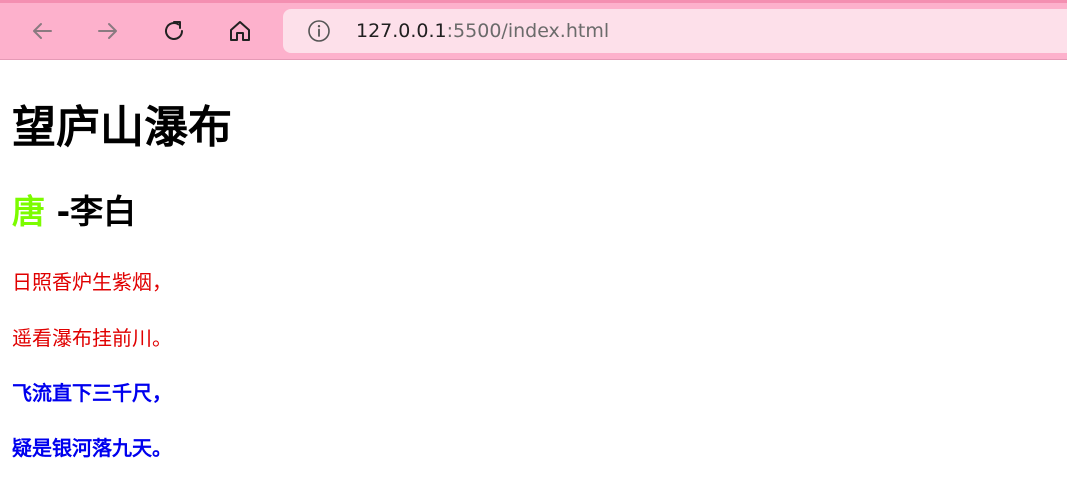 The width and height of the screenshot is (1067, 490). I want to click on reload-button, so click(174, 31).